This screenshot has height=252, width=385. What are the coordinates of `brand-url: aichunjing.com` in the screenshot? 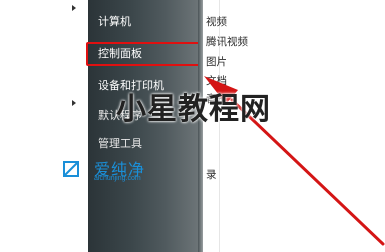 It's located at (117, 178).